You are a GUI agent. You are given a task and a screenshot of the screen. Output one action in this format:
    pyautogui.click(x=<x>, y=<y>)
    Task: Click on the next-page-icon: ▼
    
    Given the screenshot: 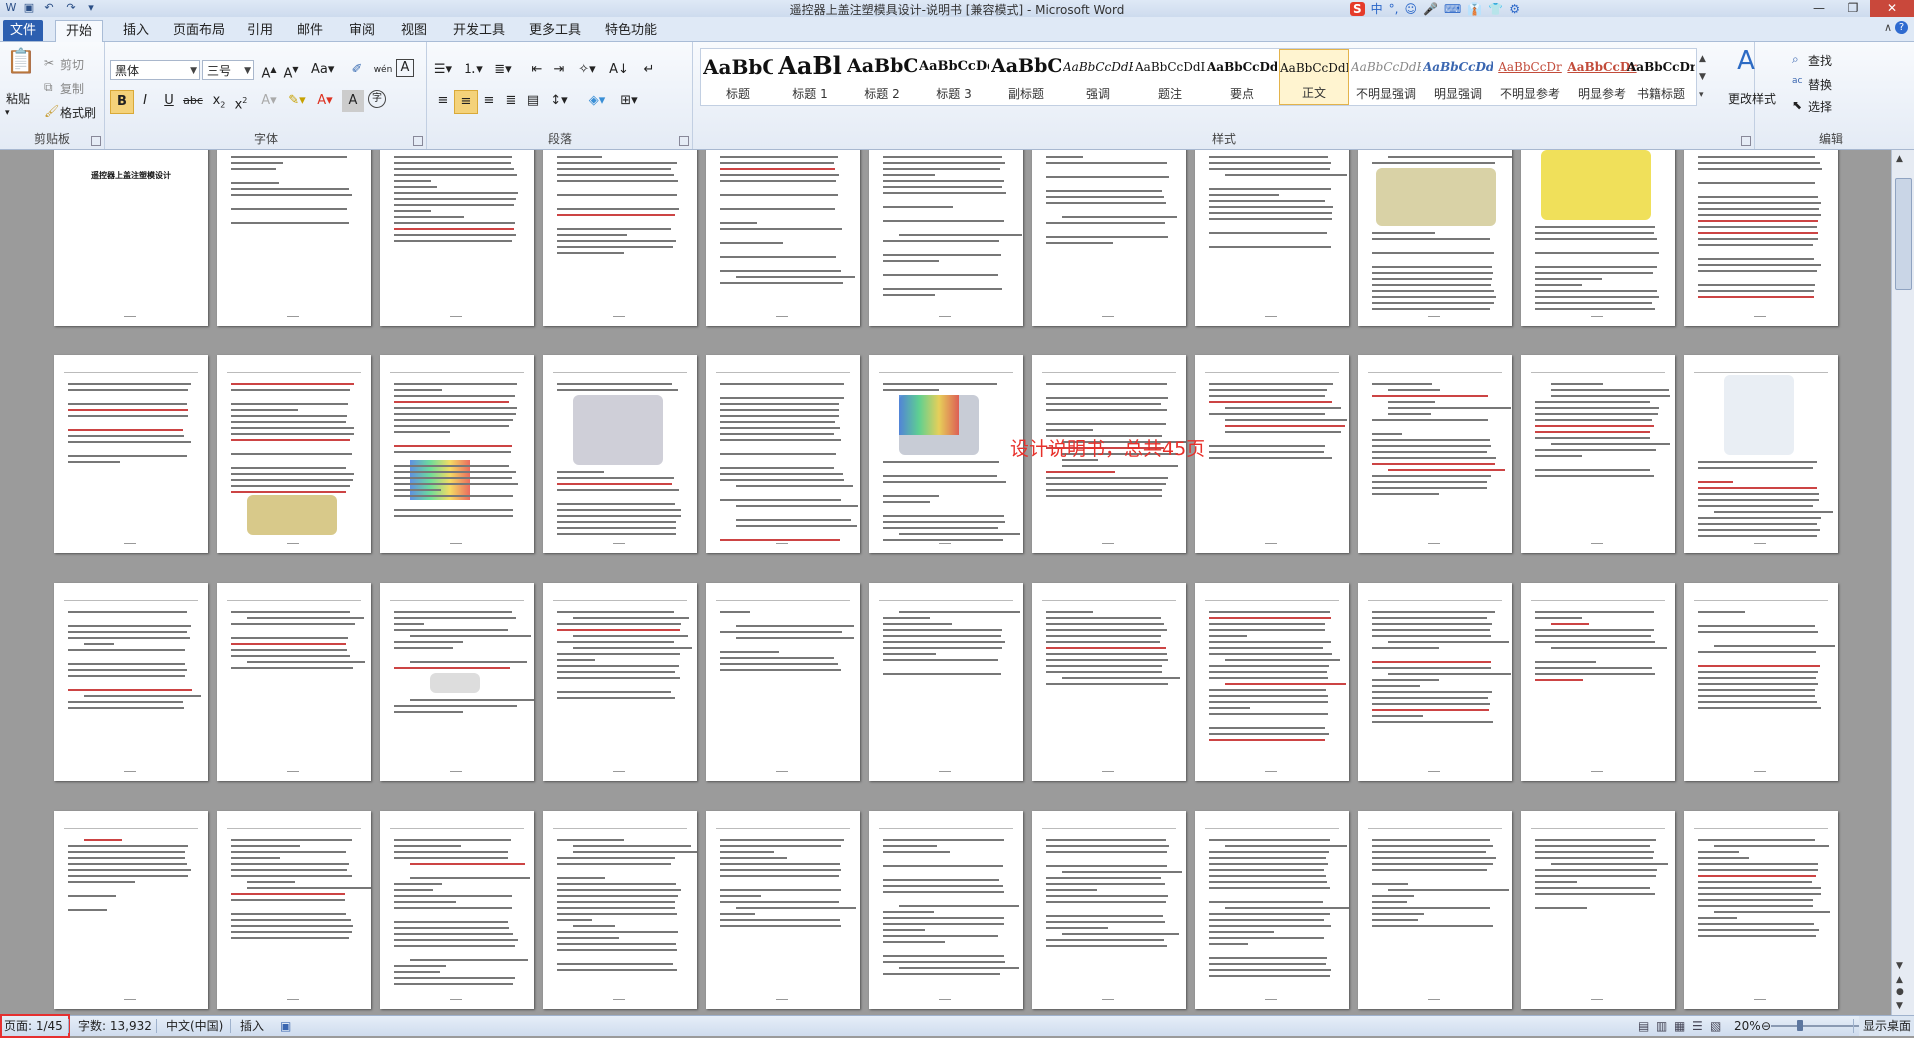 What is the action you would take?
    pyautogui.click(x=1899, y=1006)
    